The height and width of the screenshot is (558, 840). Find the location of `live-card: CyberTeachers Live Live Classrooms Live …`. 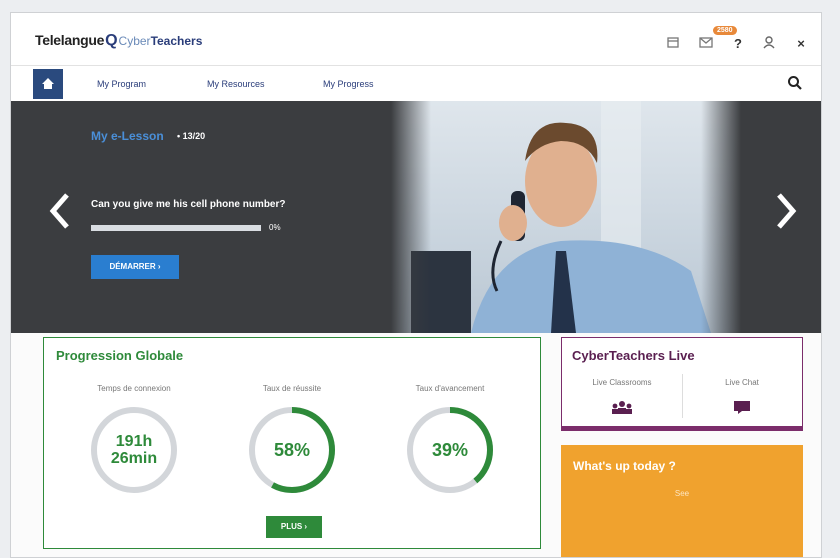

live-card: CyberTeachers Live Live Classrooms Live … is located at coordinates (682, 384).